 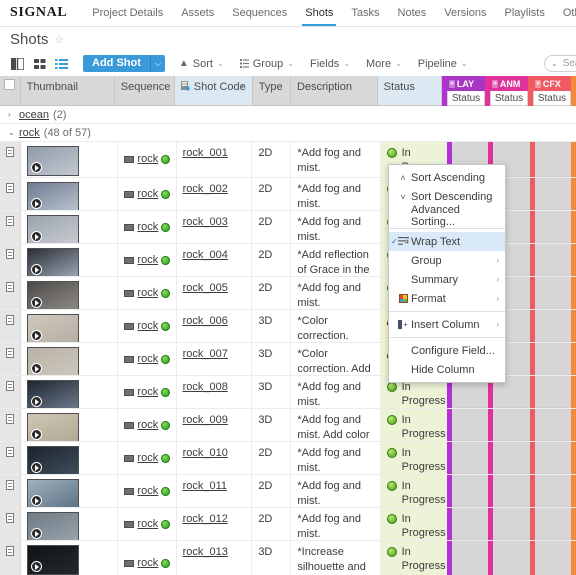 I want to click on search-box: ⌄ Sea, so click(x=560, y=63).